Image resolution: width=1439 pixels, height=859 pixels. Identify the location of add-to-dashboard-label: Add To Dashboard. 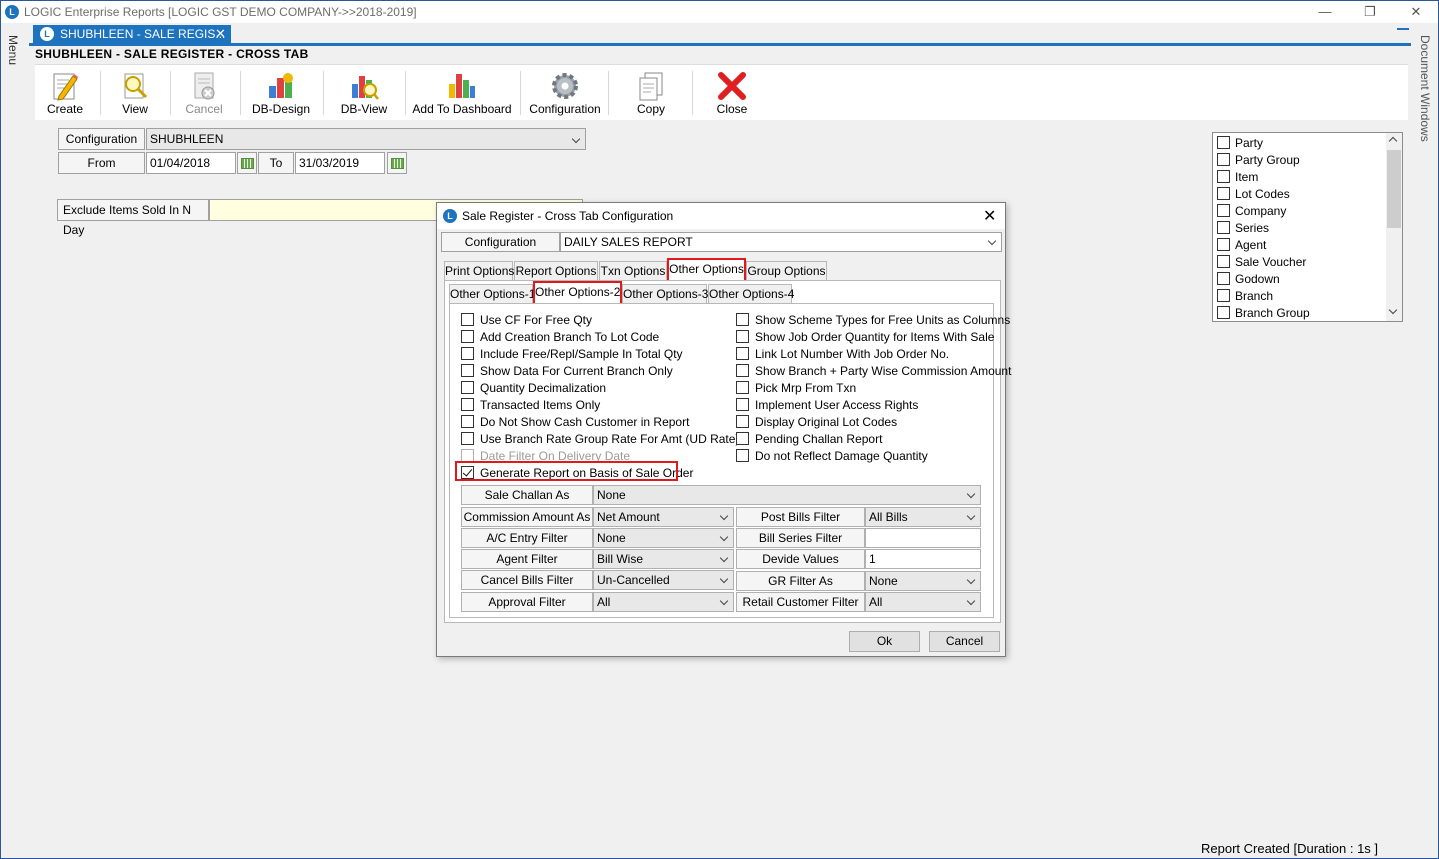
(462, 109).